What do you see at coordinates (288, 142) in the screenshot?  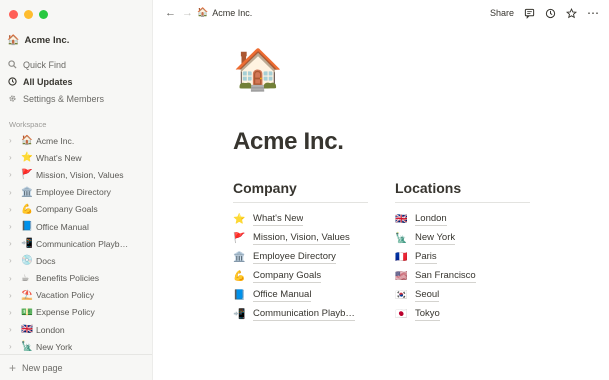 I see `page-title: Acme Inc.` at bounding box center [288, 142].